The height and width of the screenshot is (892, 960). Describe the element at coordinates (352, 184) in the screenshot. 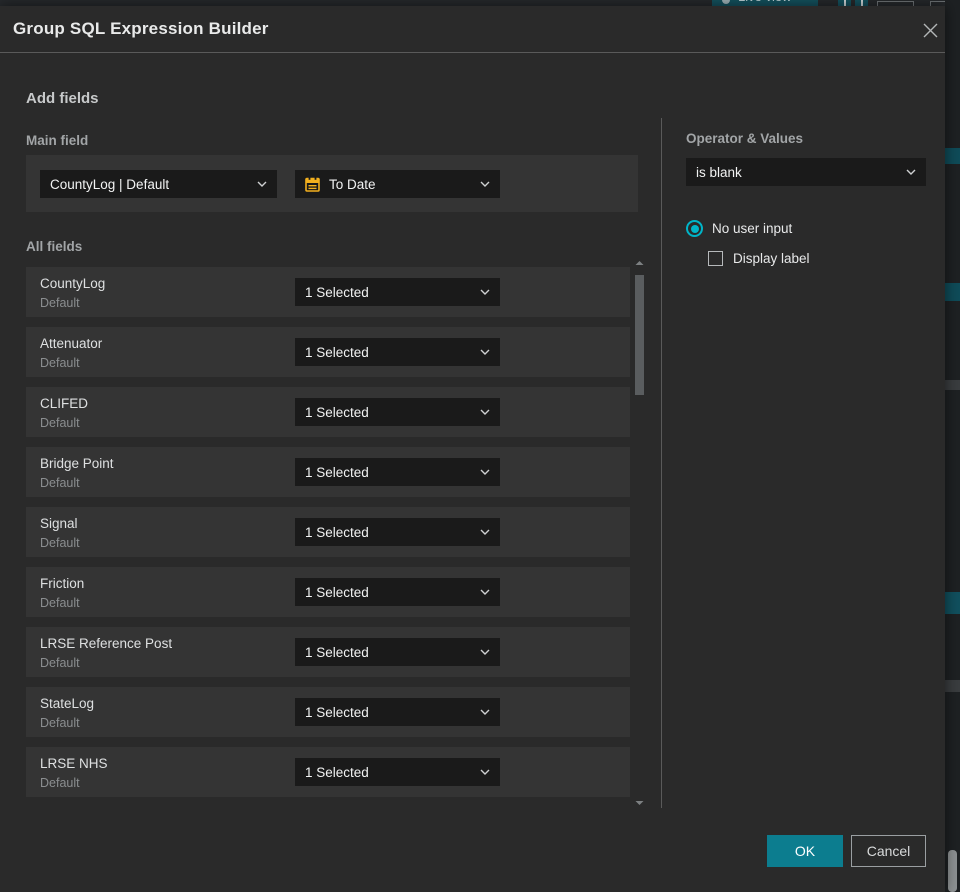

I see `date-type-select-value: To Date` at that location.